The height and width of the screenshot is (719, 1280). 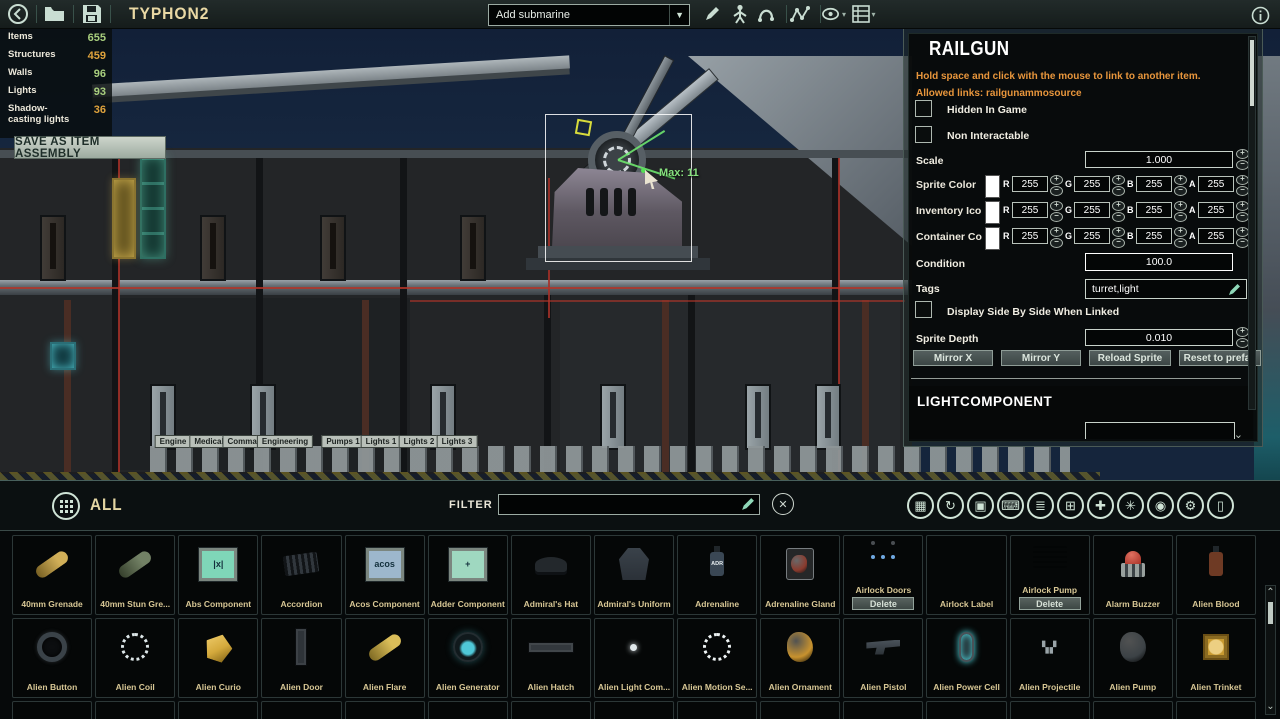 What do you see at coordinates (610, 459) in the screenshot?
I see `junction-box-row` at bounding box center [610, 459].